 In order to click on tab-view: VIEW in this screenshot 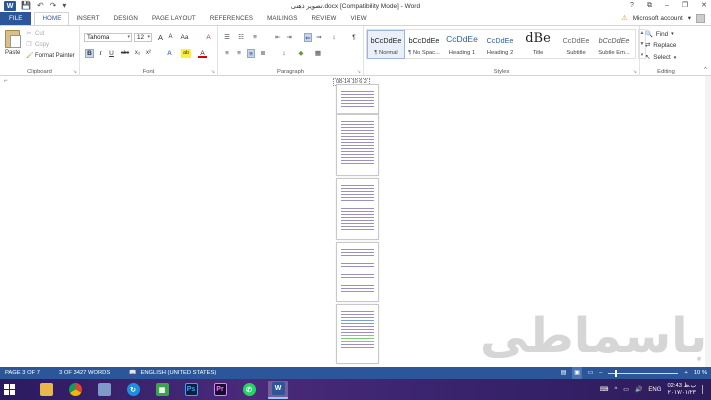, I will do `click(359, 18)`.